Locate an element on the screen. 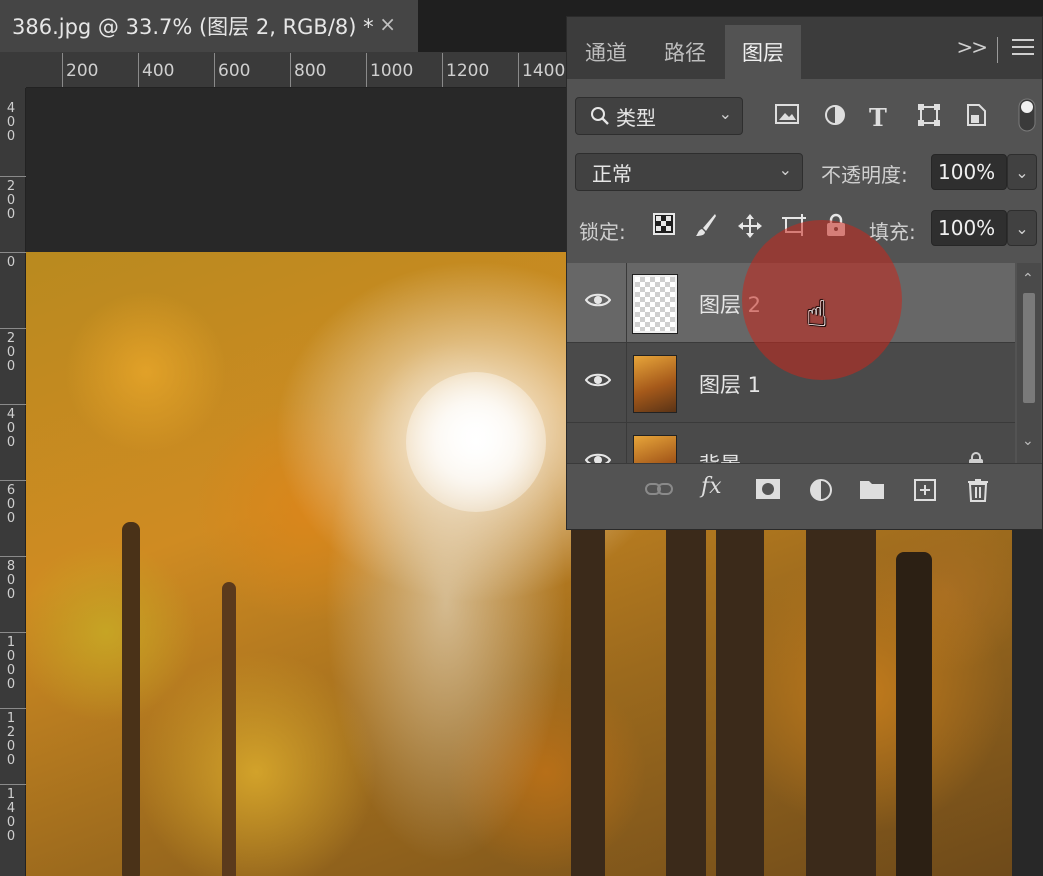  opacity-slider-toggle: ⌄ is located at coordinates (1022, 172).